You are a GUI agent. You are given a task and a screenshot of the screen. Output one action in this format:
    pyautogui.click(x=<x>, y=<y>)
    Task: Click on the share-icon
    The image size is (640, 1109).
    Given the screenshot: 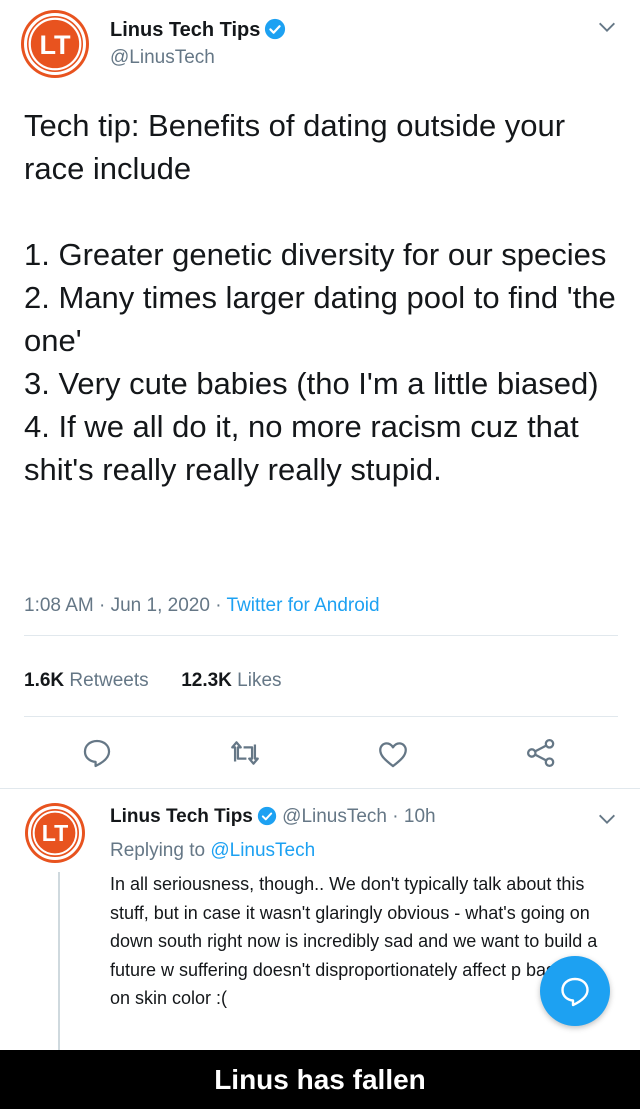 What is the action you would take?
    pyautogui.click(x=541, y=753)
    